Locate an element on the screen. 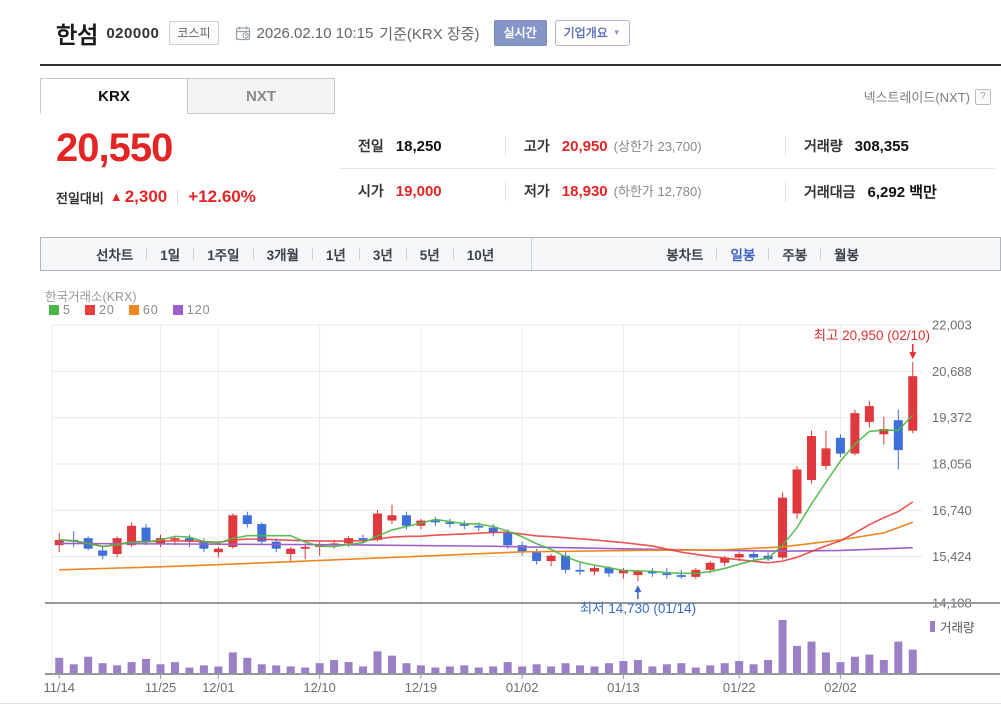  y-axis-label: 15,424 is located at coordinates (952, 556).